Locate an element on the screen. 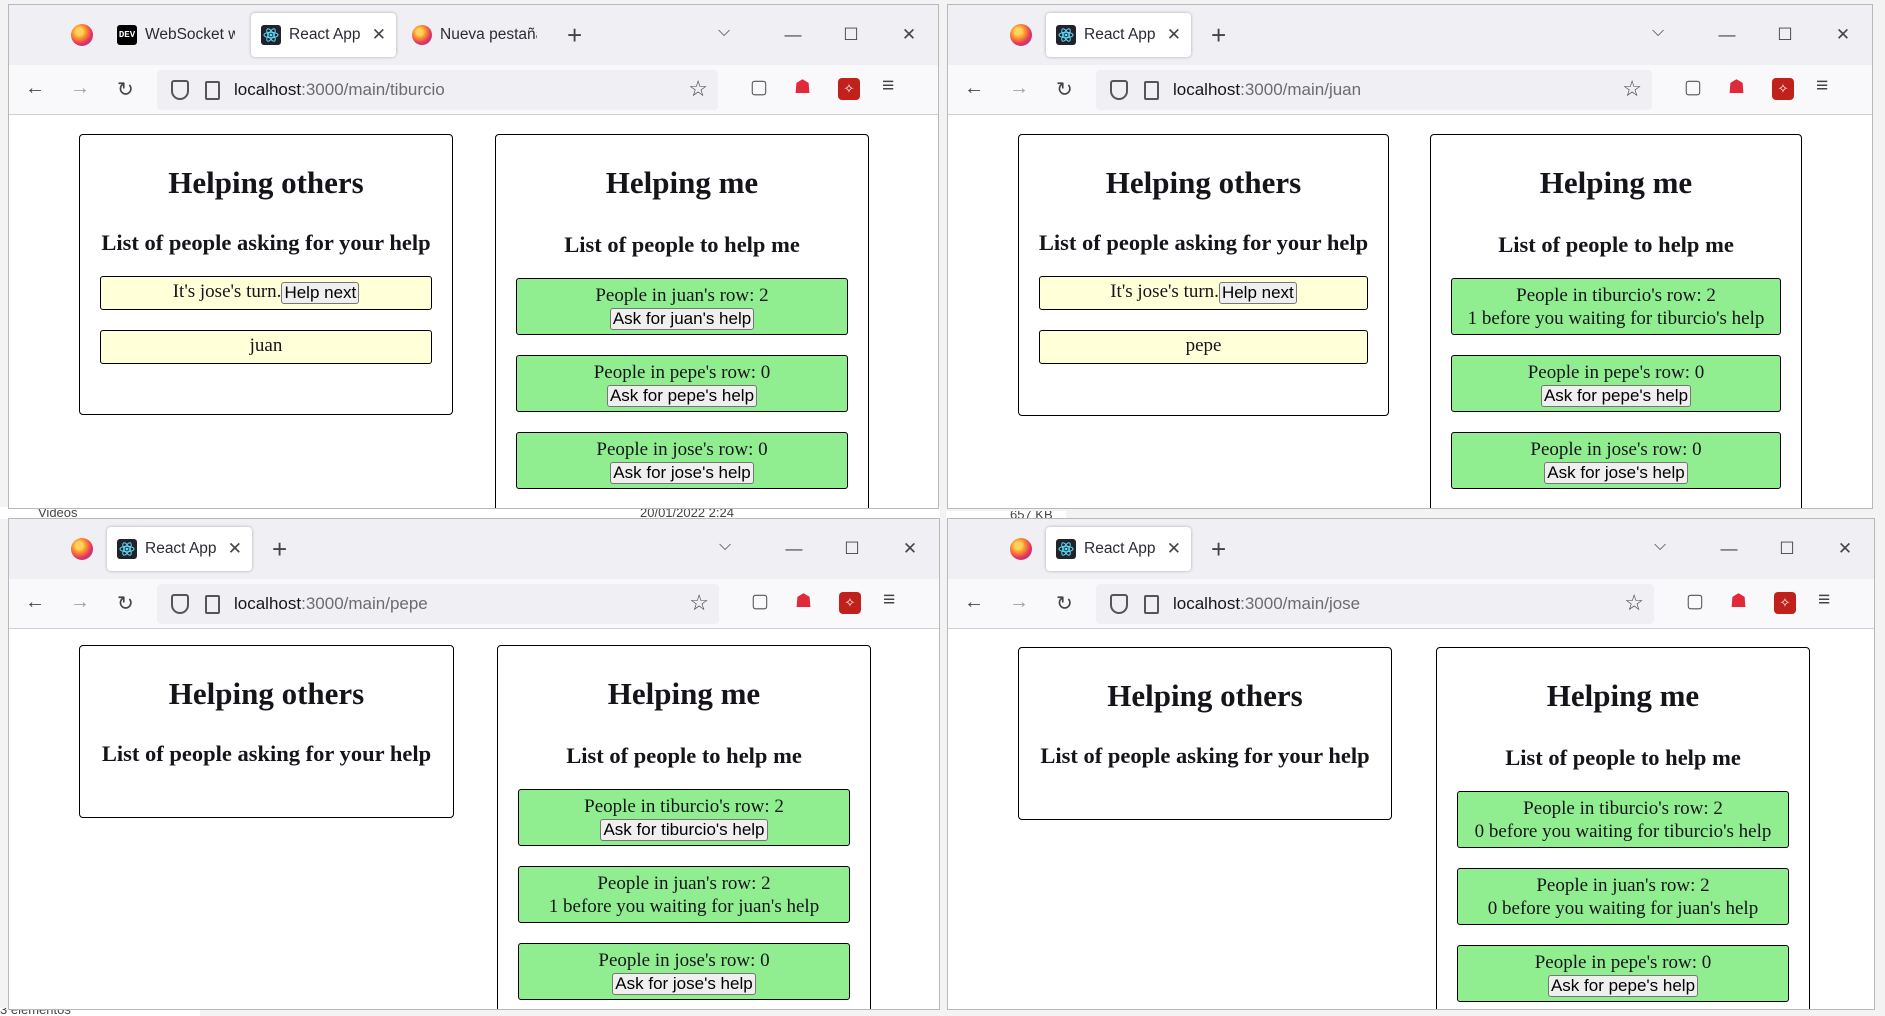  tab-title: React App is located at coordinates (1119, 34).